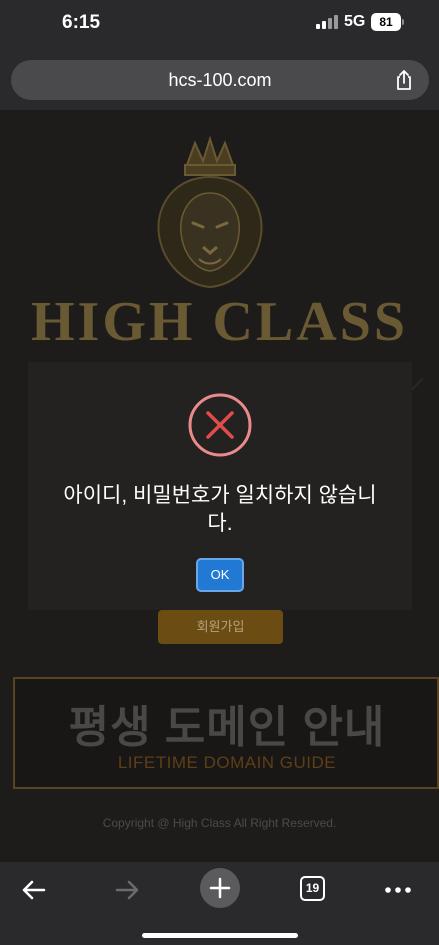  I want to click on tab-switcher-button: 19, so click(312, 888).